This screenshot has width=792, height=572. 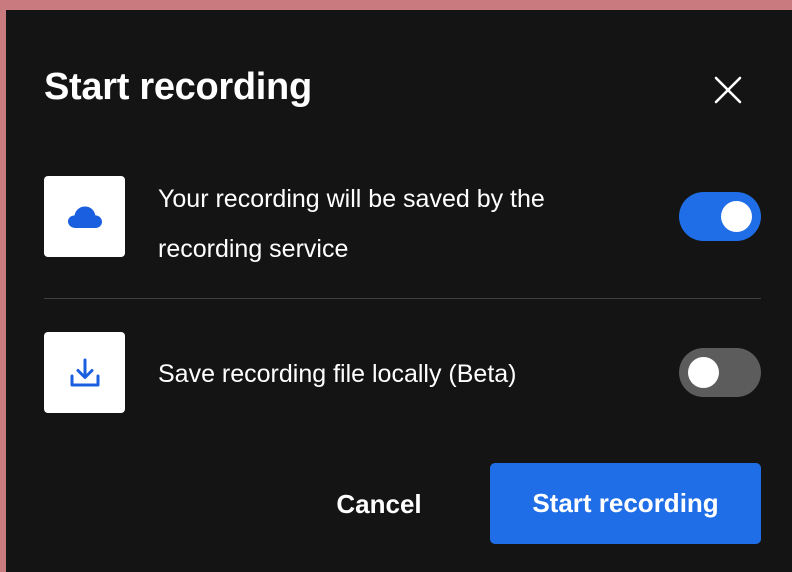 I want to click on start-recording-button: Start recording, so click(x=625, y=503).